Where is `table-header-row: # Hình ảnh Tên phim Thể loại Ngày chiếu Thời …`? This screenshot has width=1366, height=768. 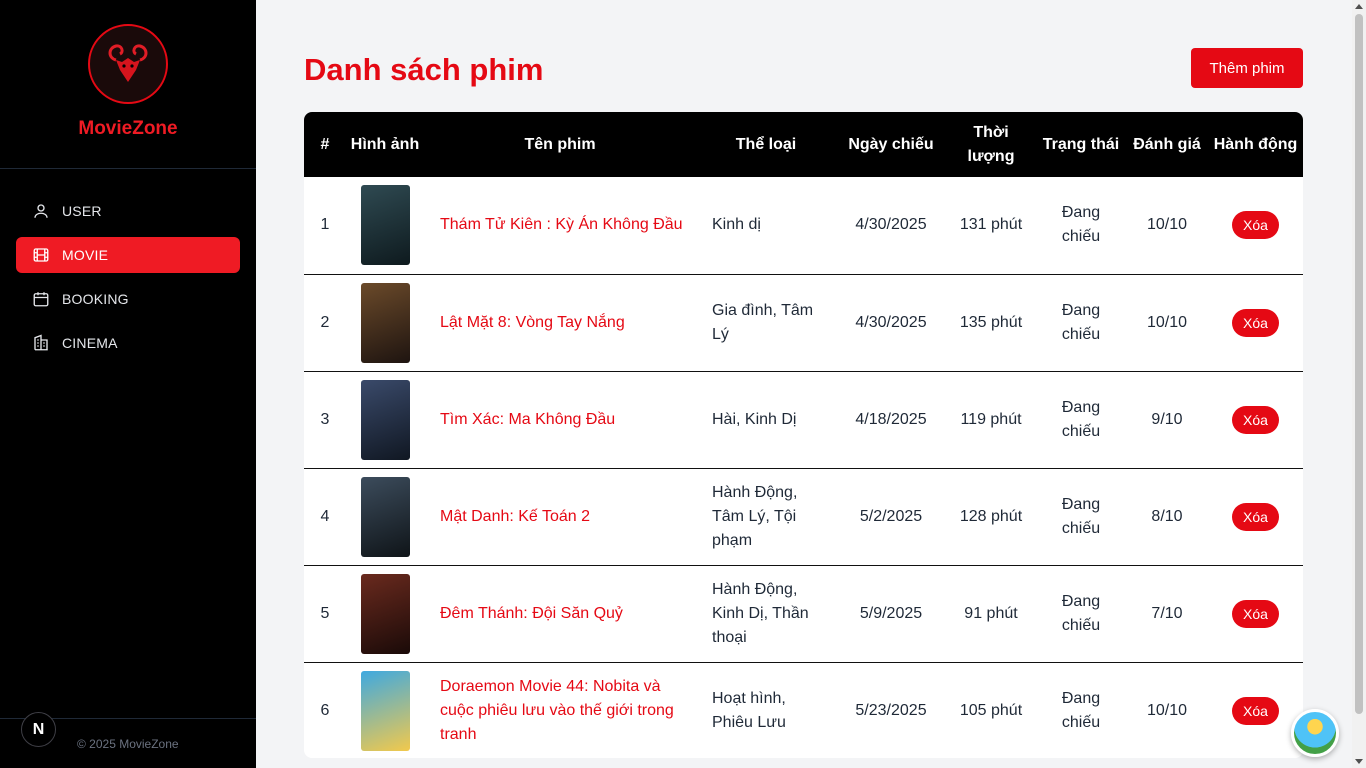 table-header-row: # Hình ảnh Tên phim Thể loại Ngày chiếu Thời … is located at coordinates (803, 144).